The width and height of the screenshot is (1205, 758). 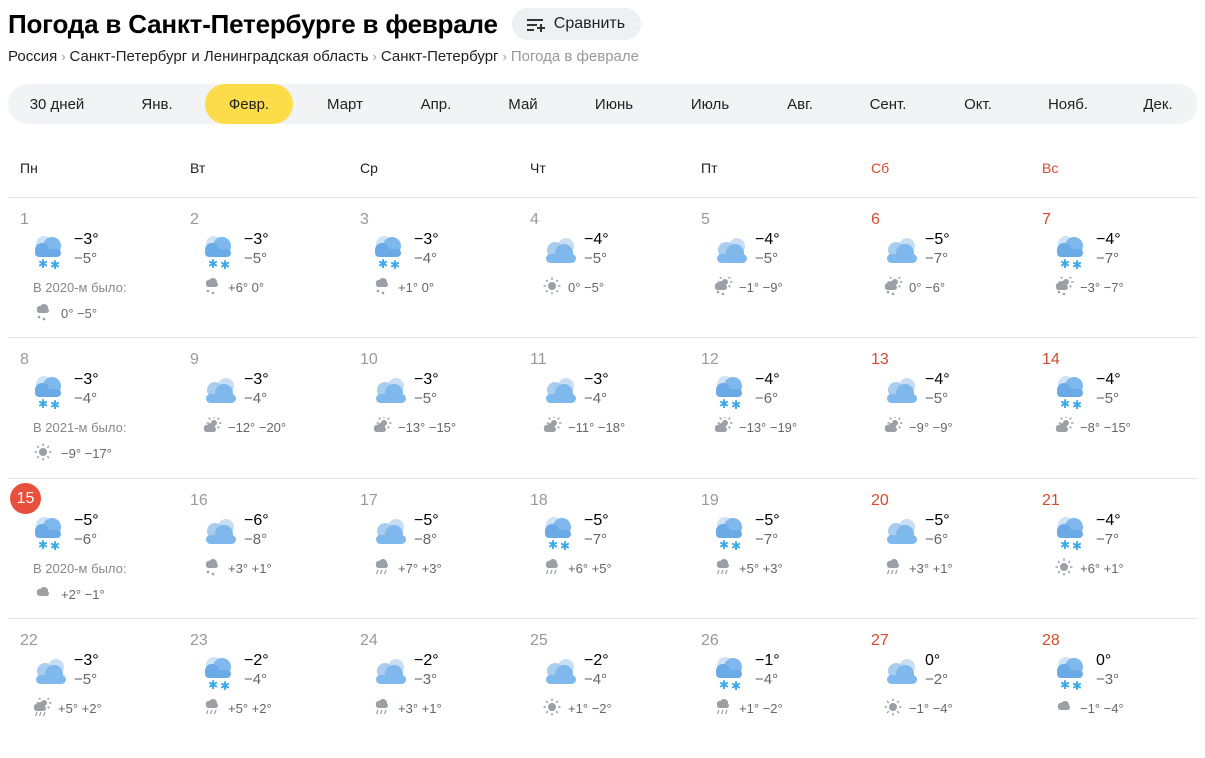 What do you see at coordinates (57, 104) in the screenshot?
I see `tab-30-days: 30 дней` at bounding box center [57, 104].